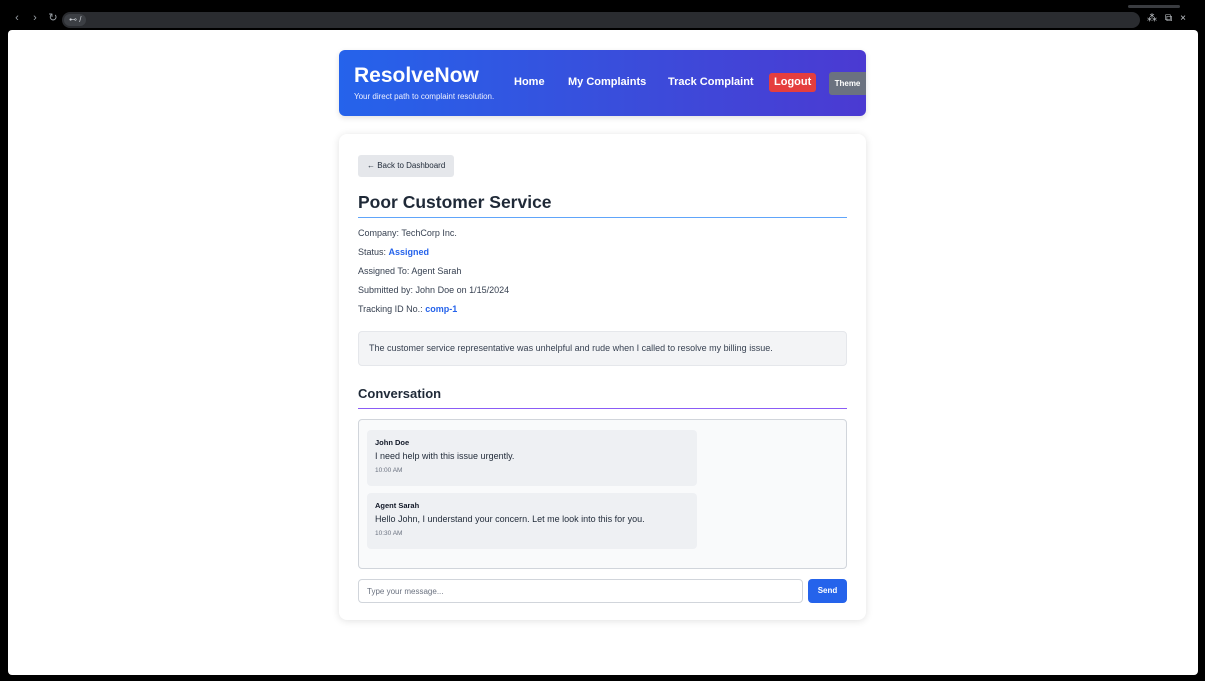 The width and height of the screenshot is (1205, 681). Describe the element at coordinates (384, 271) in the screenshot. I see `assigned-label: Assigned To:` at that location.